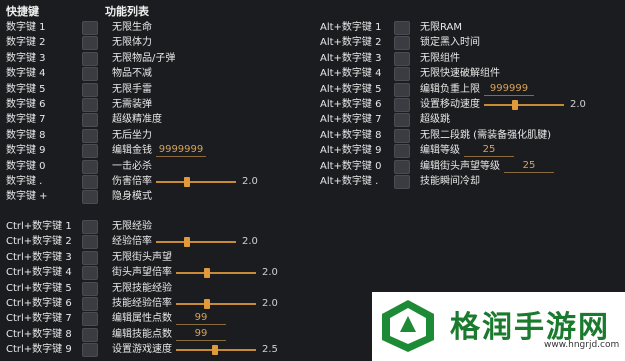 The height and width of the screenshot is (361, 625). I want to click on hotkey-label: 数字键 4, so click(26, 74).